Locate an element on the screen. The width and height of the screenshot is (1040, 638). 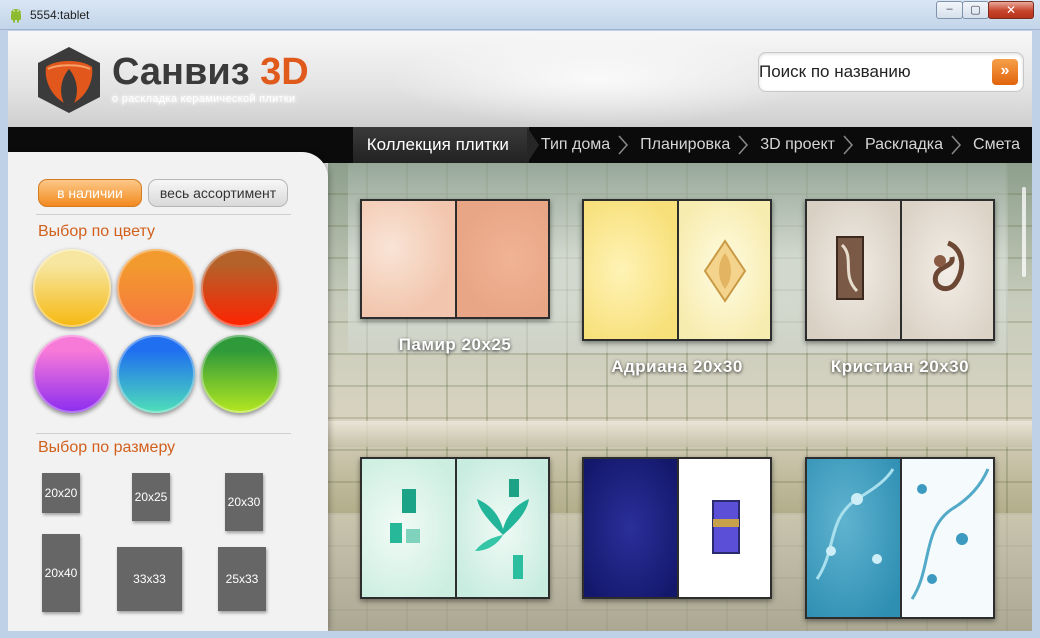
search-button: » is located at coordinates (1005, 72).